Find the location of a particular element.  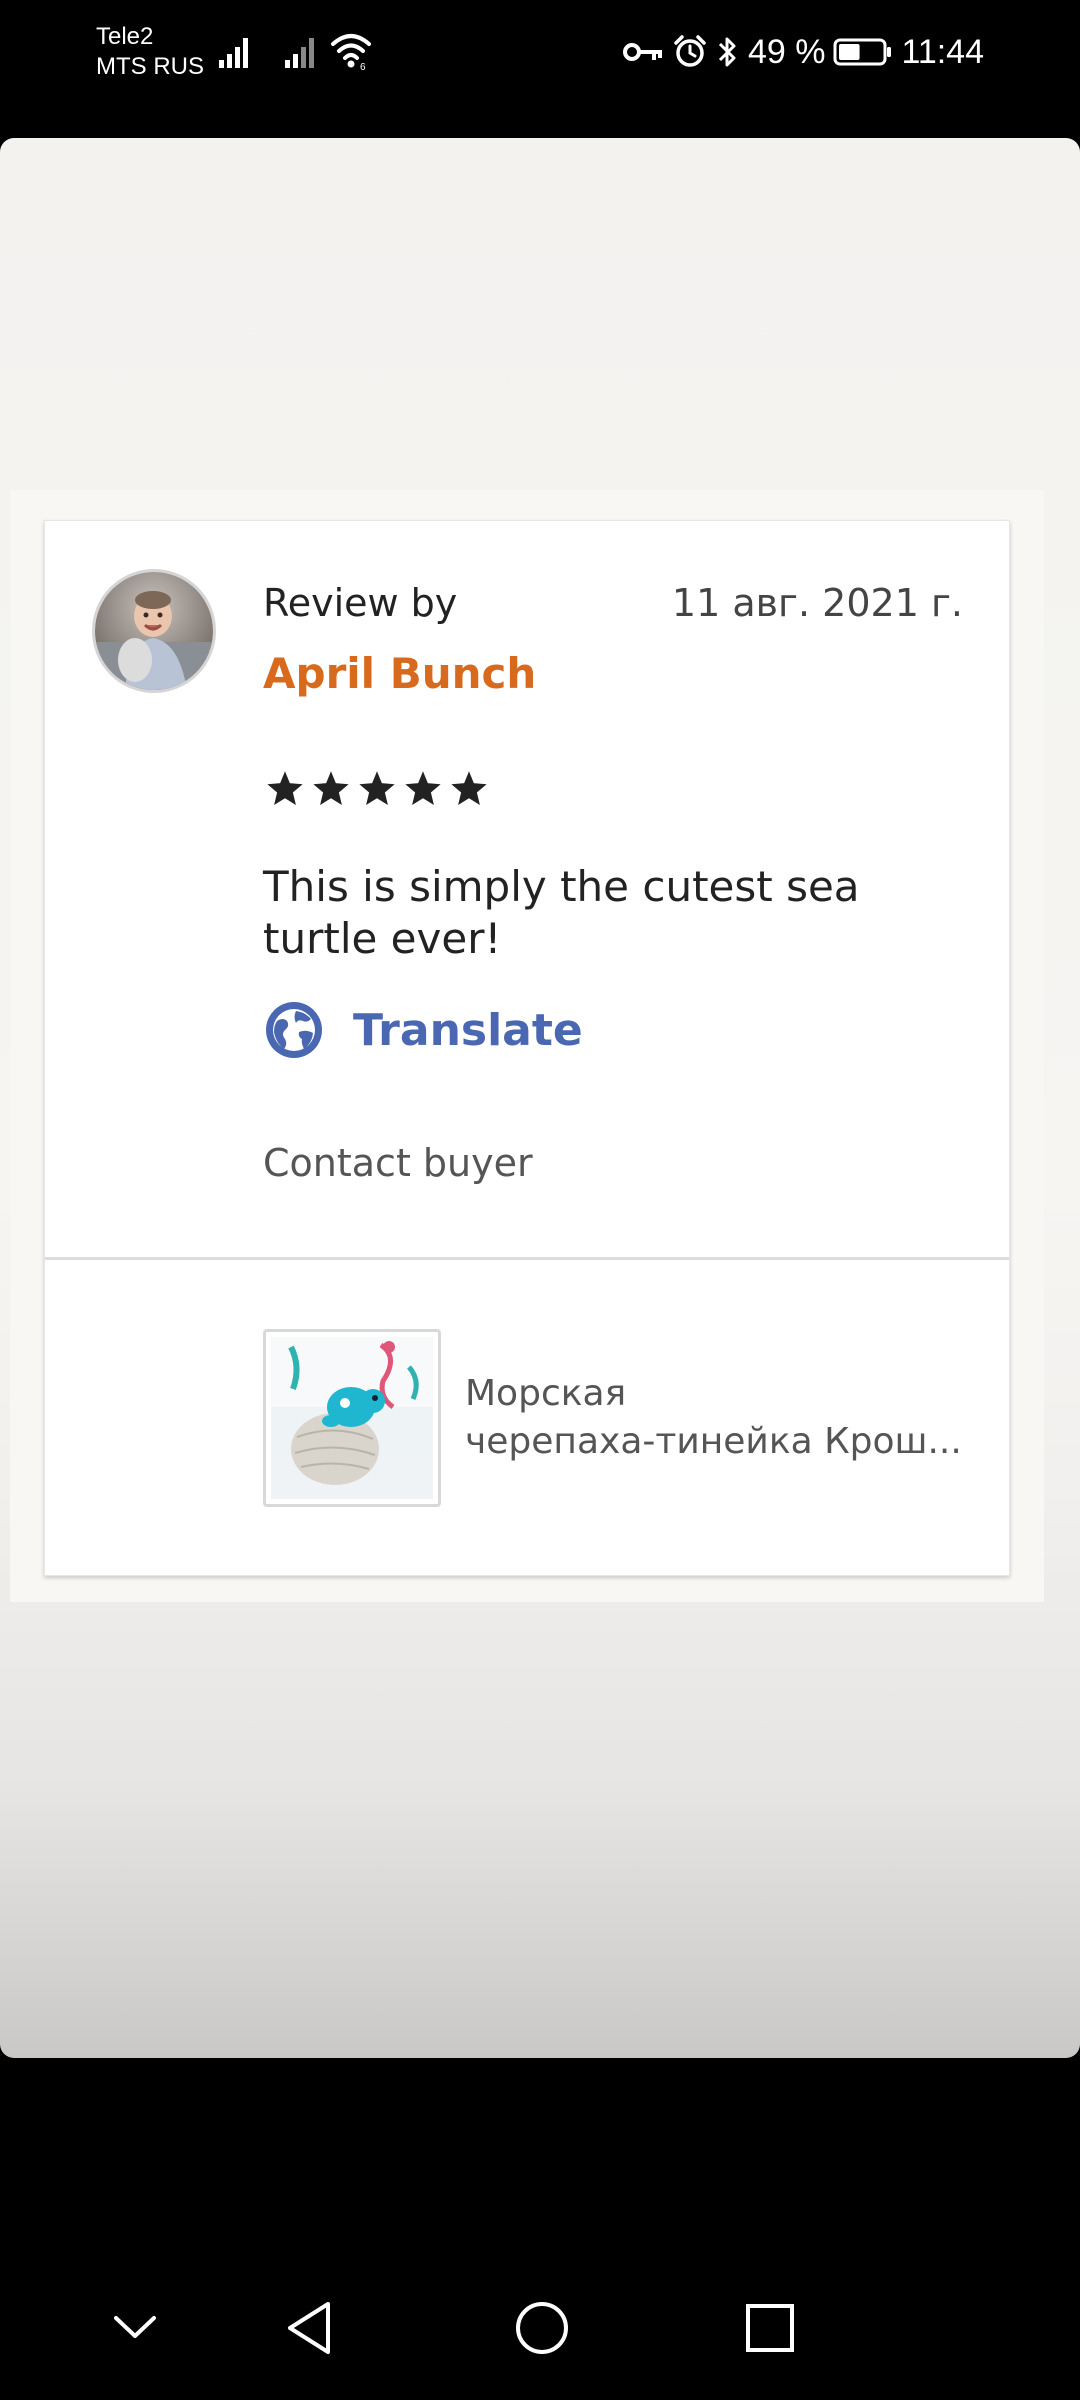

status-bar: Tele2 MTS RUS 6 49 % 11:44 is located at coordinates (540, 65).